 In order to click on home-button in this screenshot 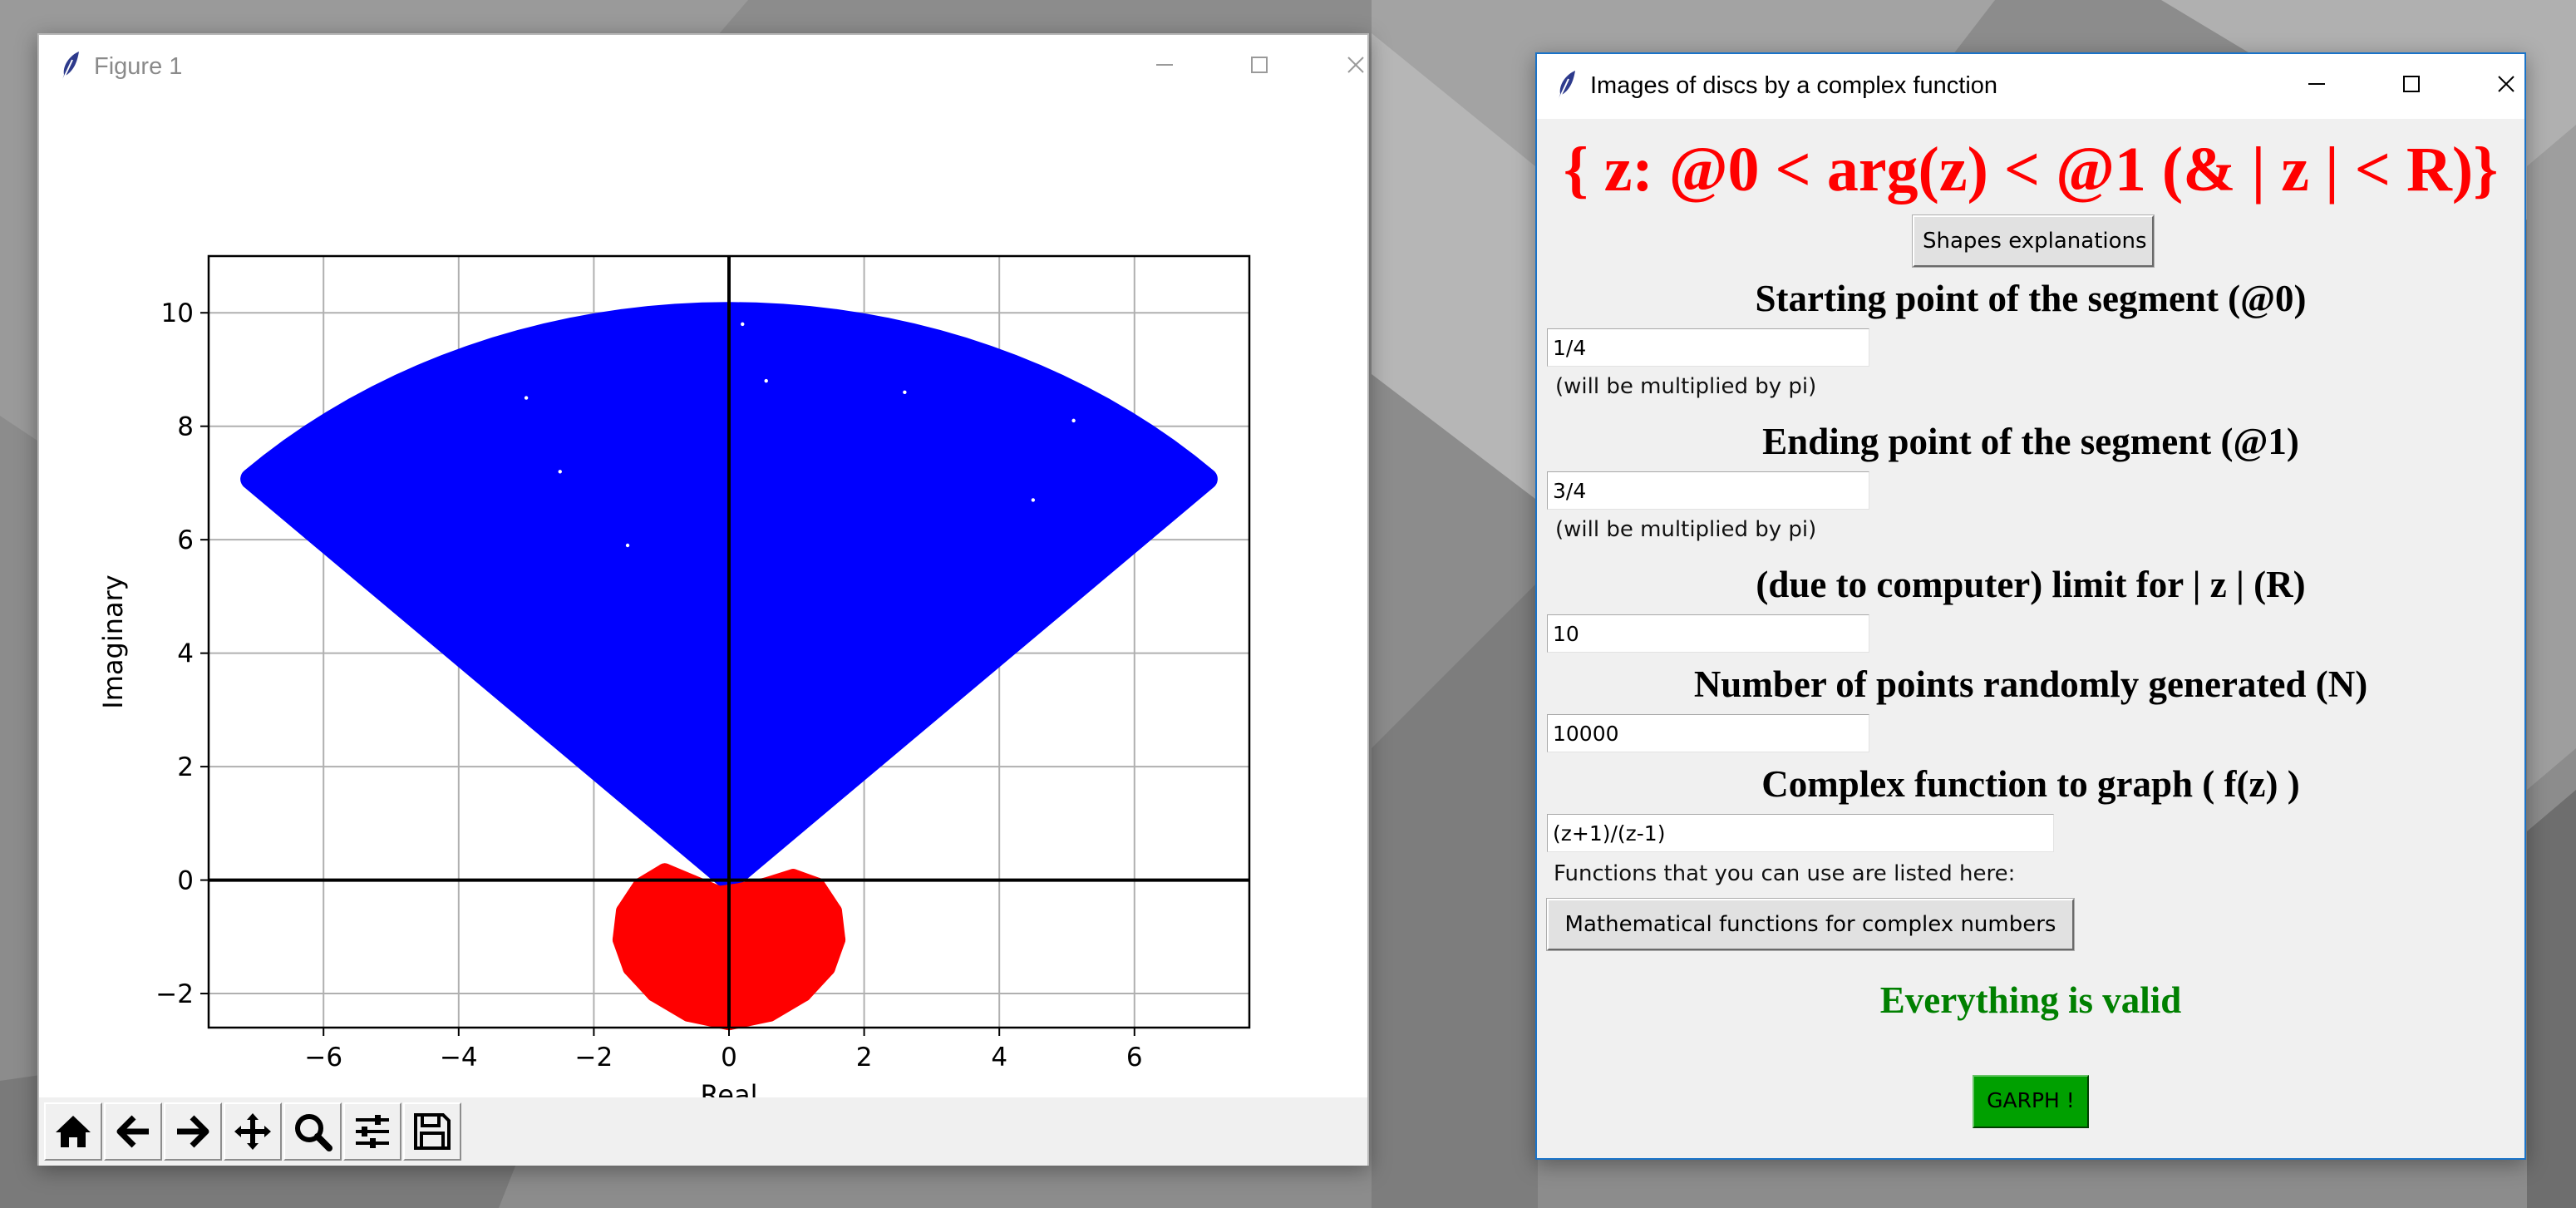, I will do `click(73, 1131)`.